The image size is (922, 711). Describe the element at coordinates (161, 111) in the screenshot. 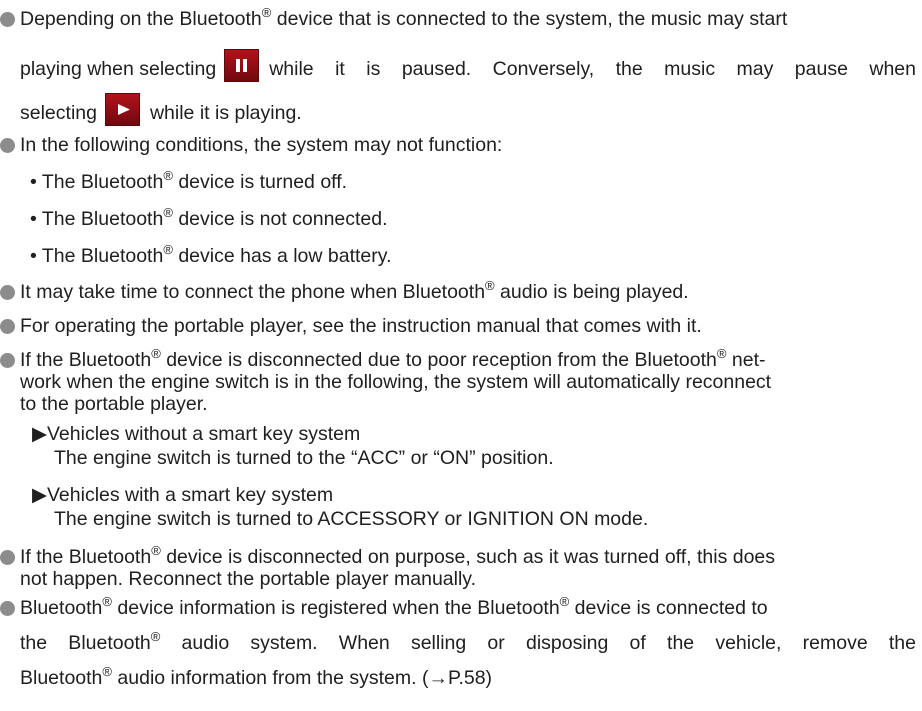

I see `note-line: selecting while it is playing.` at that location.